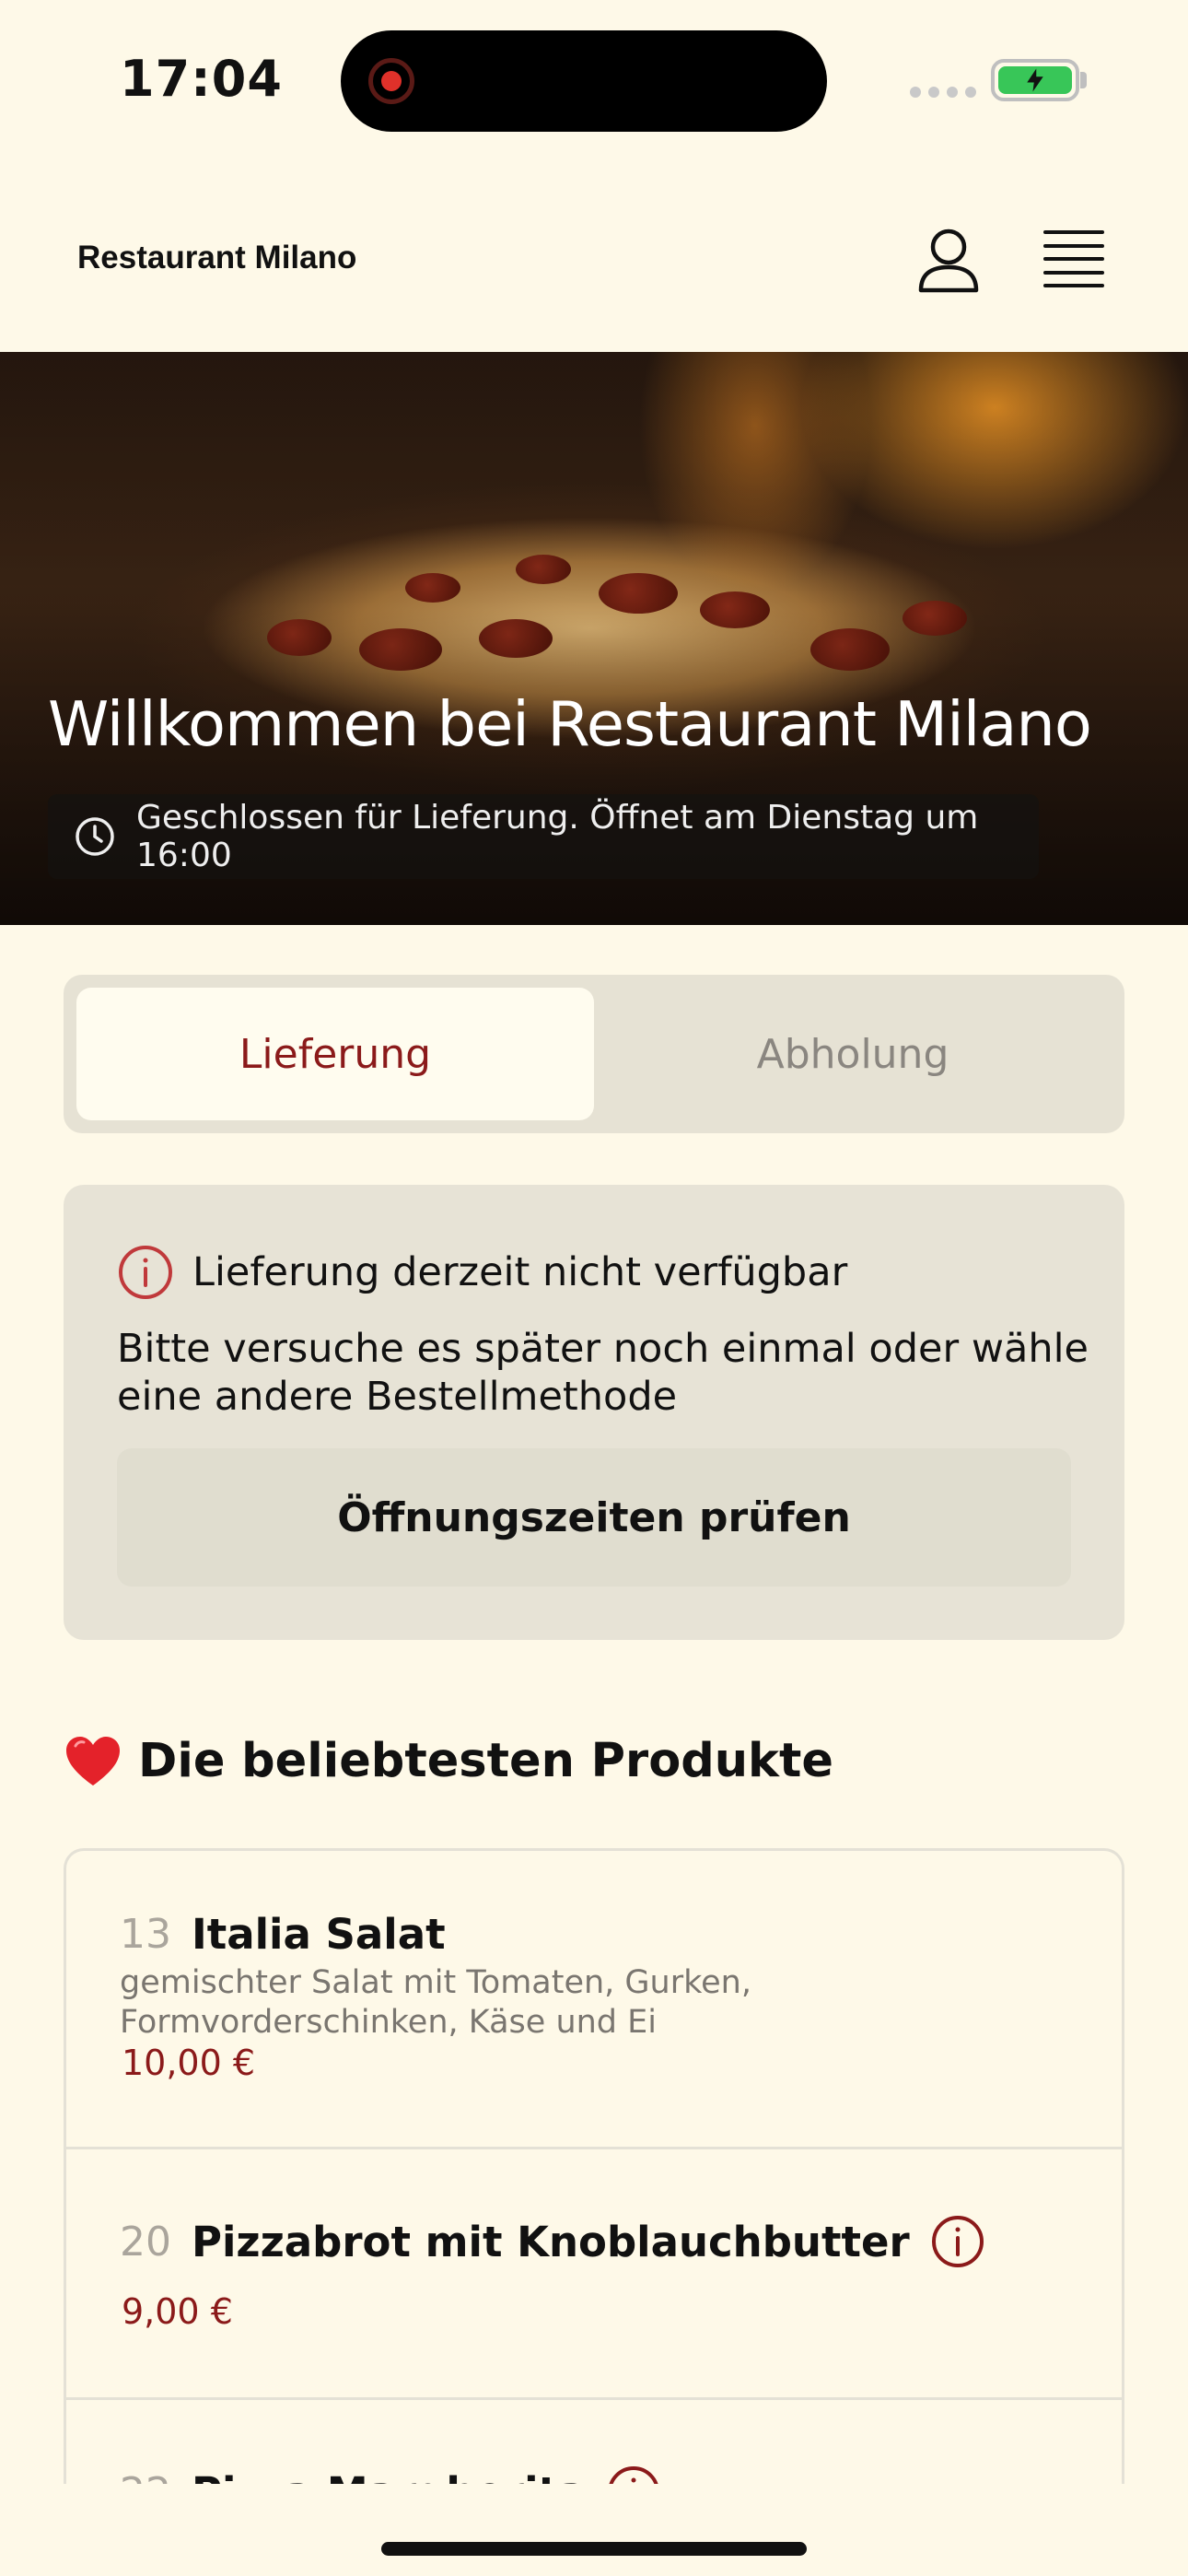  What do you see at coordinates (853, 1054) in the screenshot?
I see `tab-pickup: Abholung` at bounding box center [853, 1054].